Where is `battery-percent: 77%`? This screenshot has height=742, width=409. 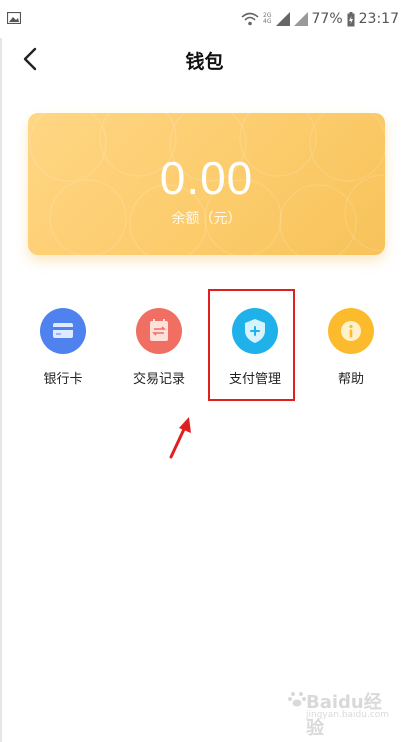 battery-percent: 77% is located at coordinates (327, 19).